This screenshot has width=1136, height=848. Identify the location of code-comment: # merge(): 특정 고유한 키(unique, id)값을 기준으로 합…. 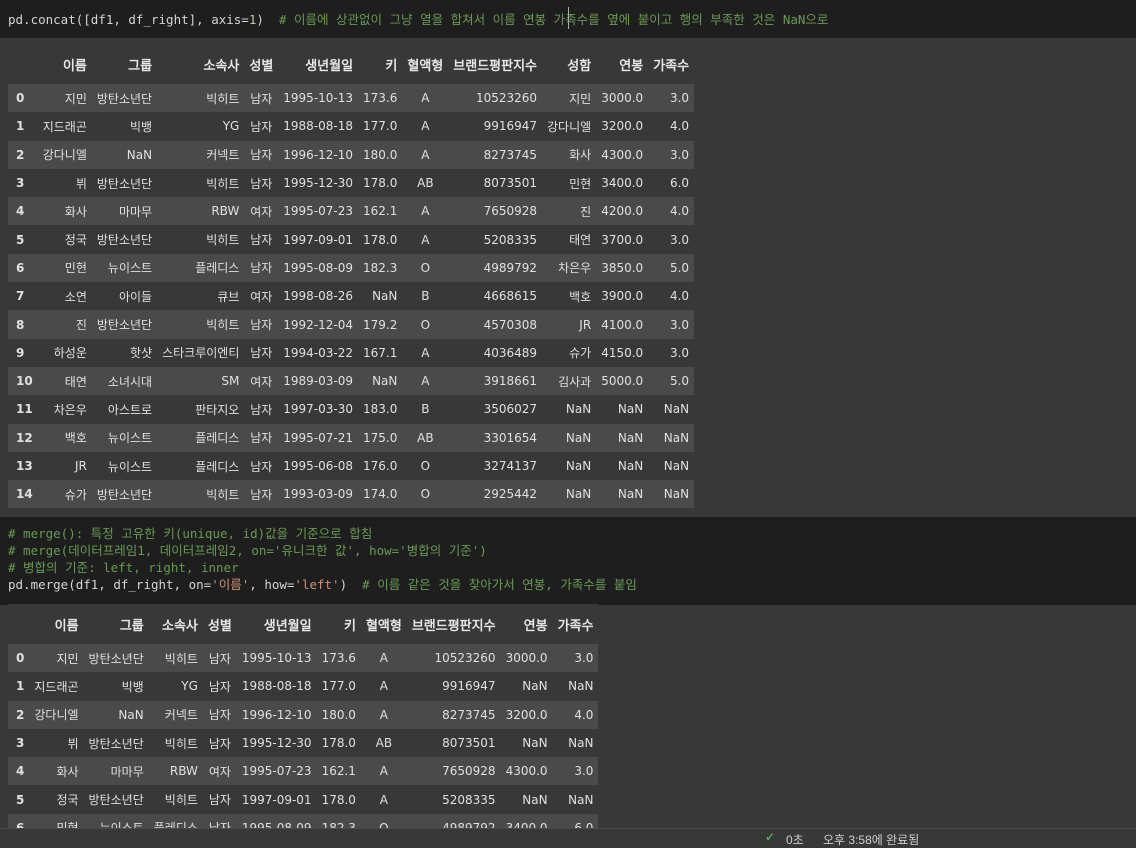
(190, 533).